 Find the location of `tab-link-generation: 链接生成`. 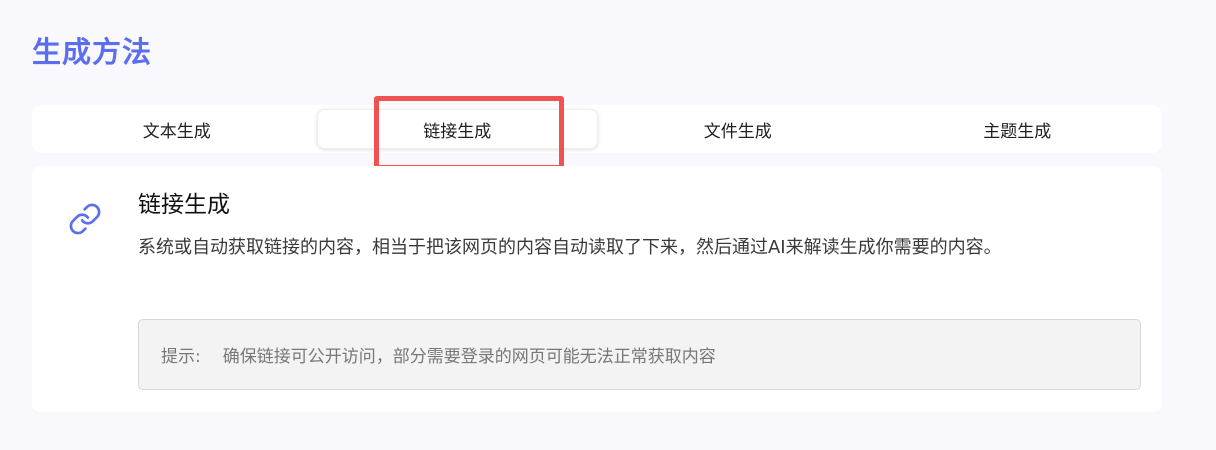

tab-link-generation: 链接生成 is located at coordinates (457, 129).